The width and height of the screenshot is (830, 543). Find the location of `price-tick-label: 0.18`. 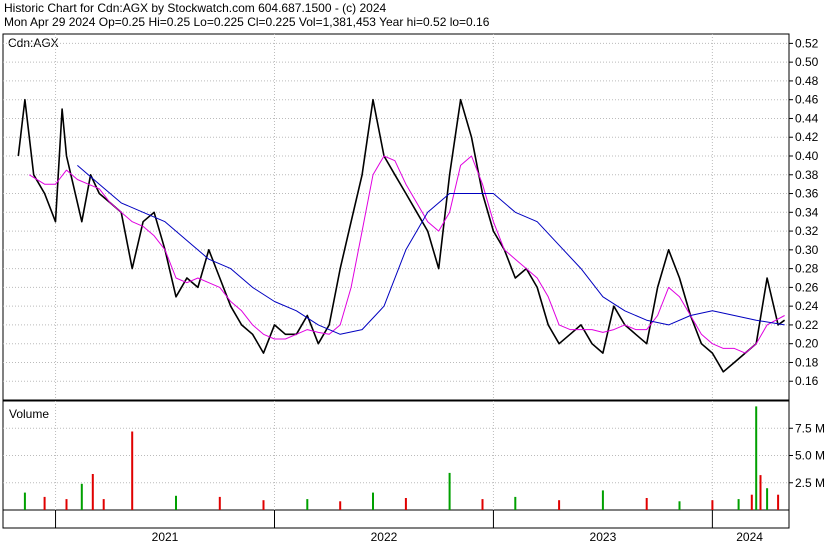

price-tick-label: 0.18 is located at coordinates (807, 362).